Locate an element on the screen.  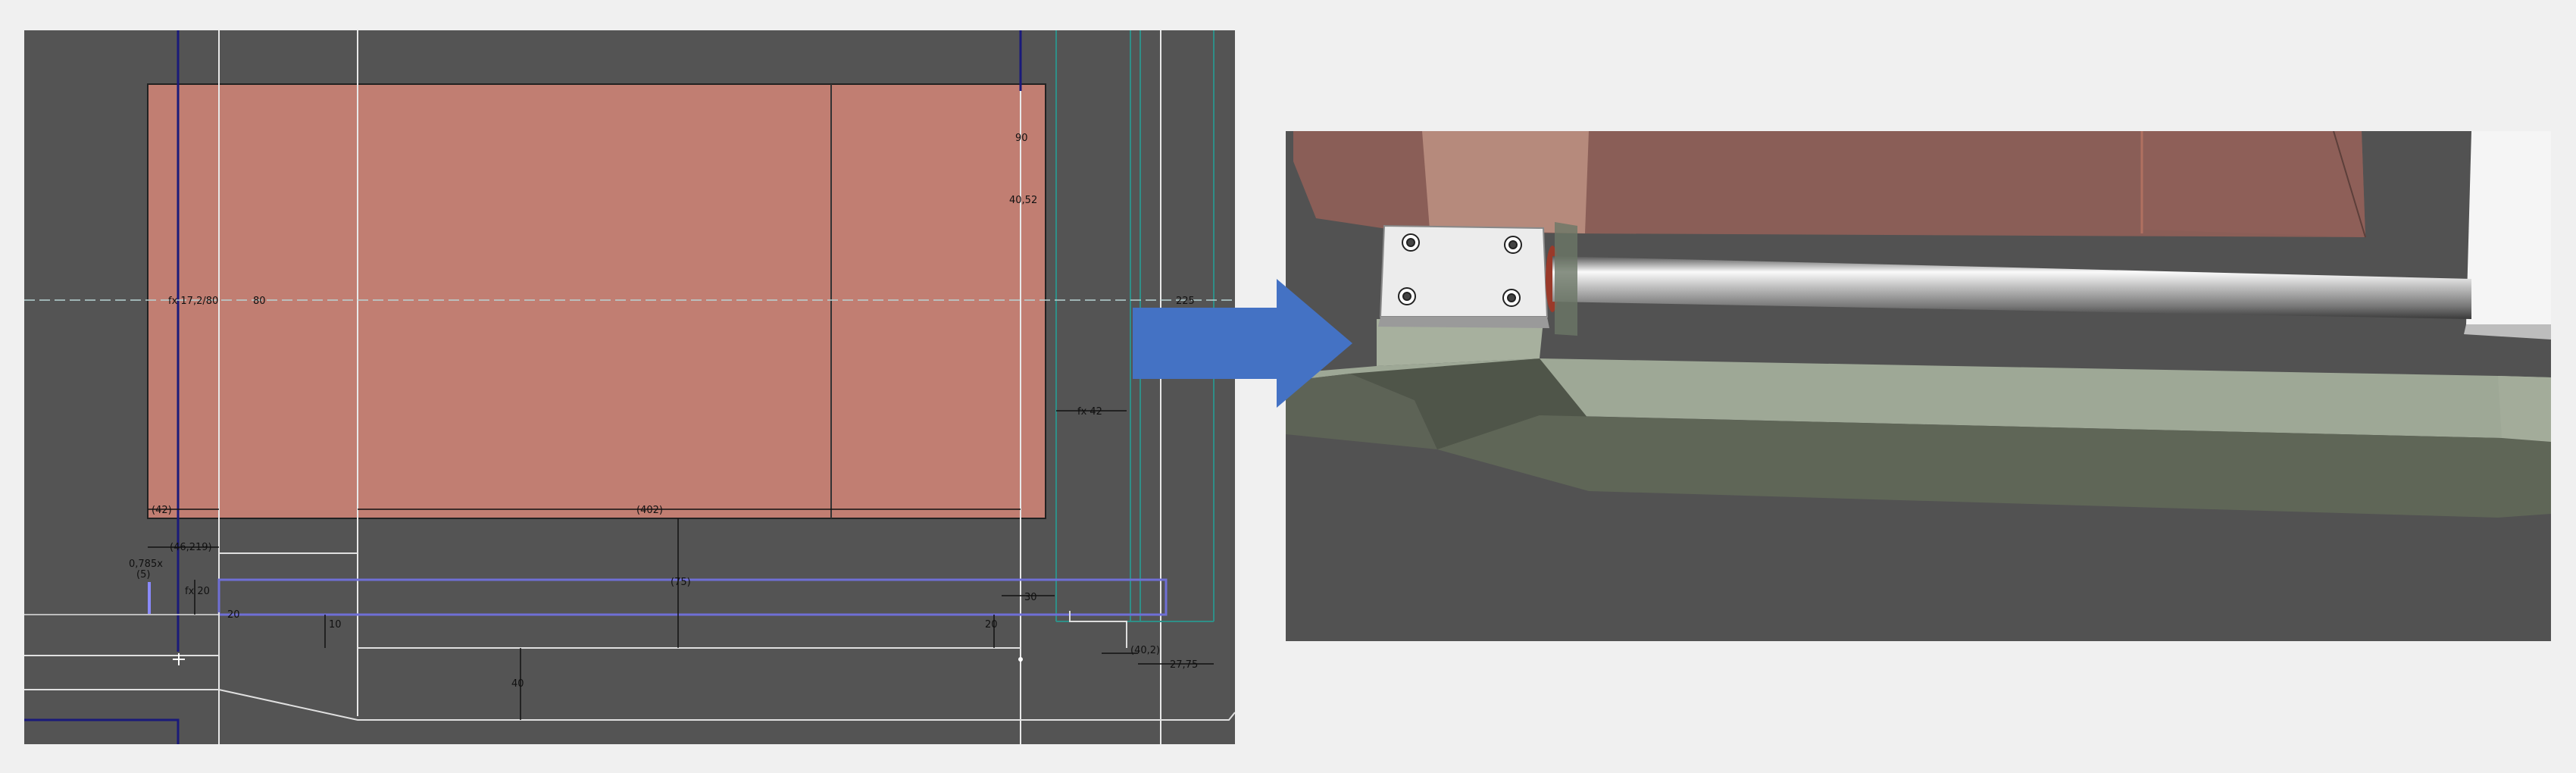
guide-rail-front is located at coordinates (2524, 409).